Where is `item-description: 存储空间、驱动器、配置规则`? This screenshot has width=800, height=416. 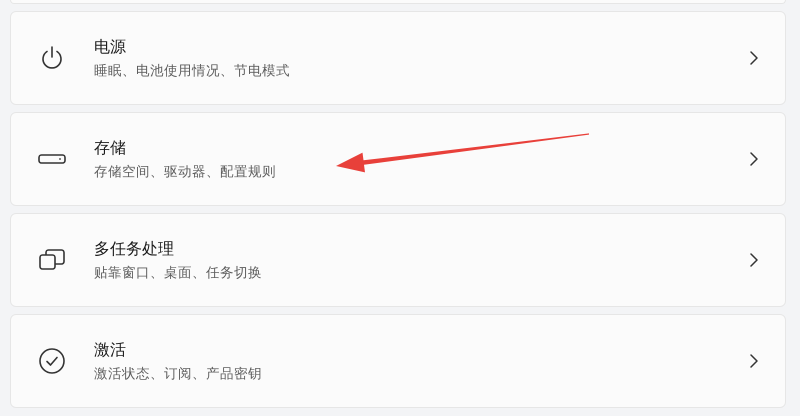
item-description: 存储空间、驱动器、配置规则 is located at coordinates (185, 171).